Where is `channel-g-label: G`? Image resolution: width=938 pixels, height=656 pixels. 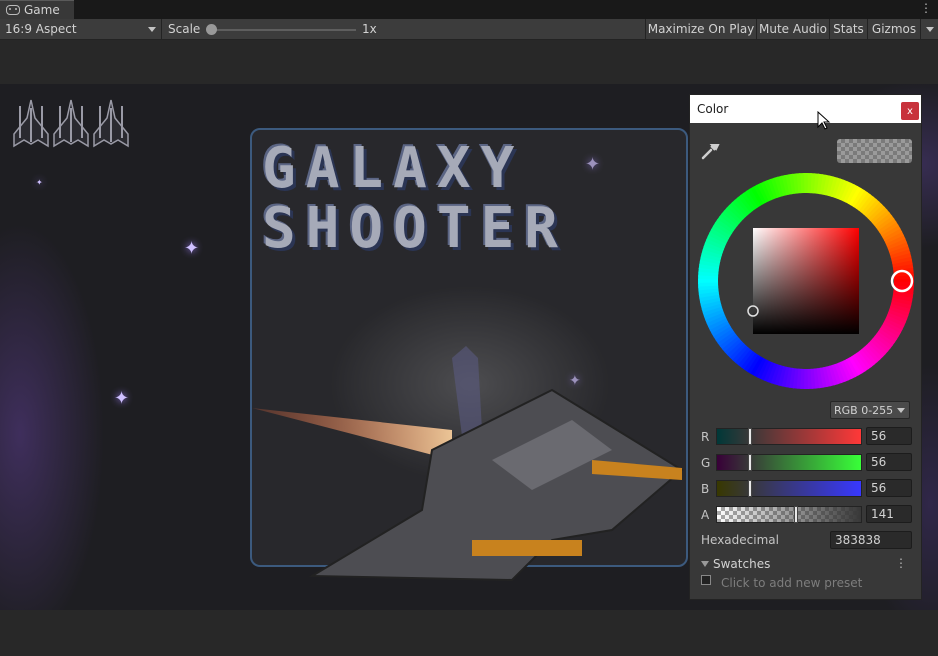
channel-g-label: G is located at coordinates (706, 463).